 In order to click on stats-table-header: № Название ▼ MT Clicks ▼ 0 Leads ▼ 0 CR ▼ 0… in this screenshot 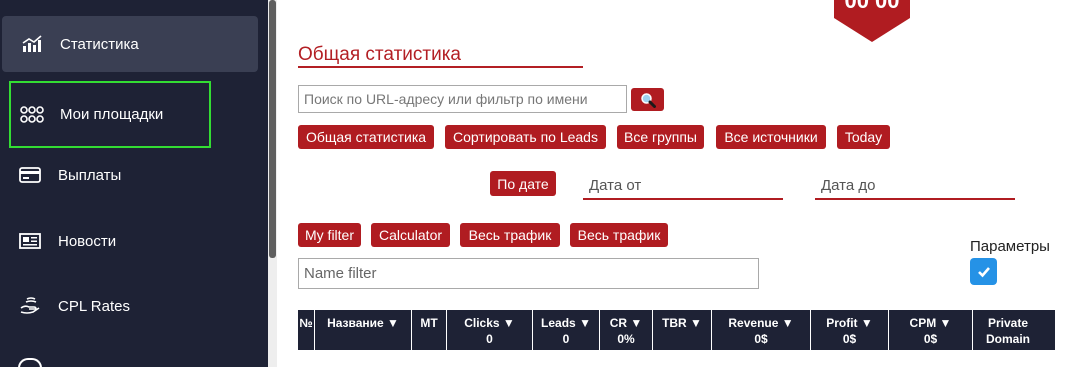, I will do `click(676, 330)`.